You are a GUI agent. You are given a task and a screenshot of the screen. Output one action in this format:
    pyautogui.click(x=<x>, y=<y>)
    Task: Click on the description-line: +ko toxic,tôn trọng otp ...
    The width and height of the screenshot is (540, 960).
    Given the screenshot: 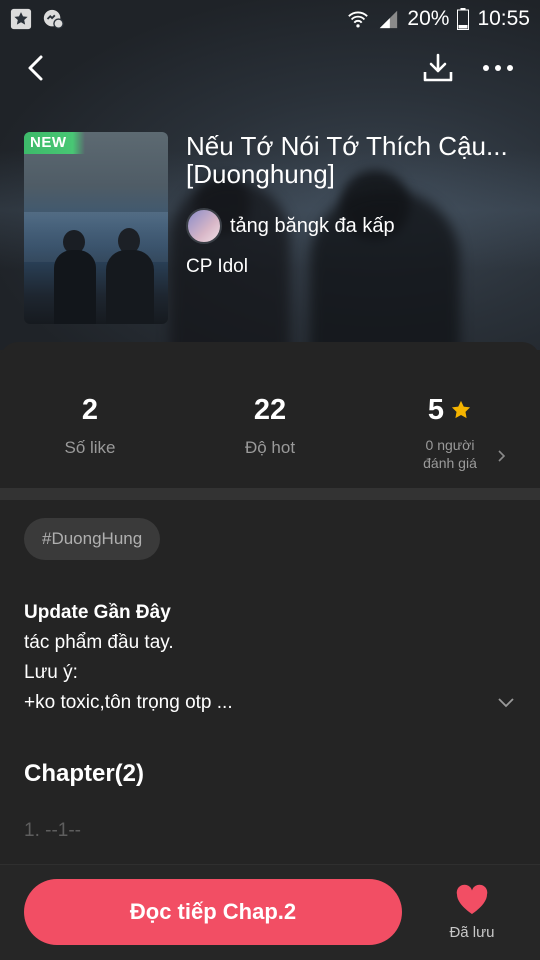 What is the action you would take?
    pyautogui.click(x=128, y=702)
    